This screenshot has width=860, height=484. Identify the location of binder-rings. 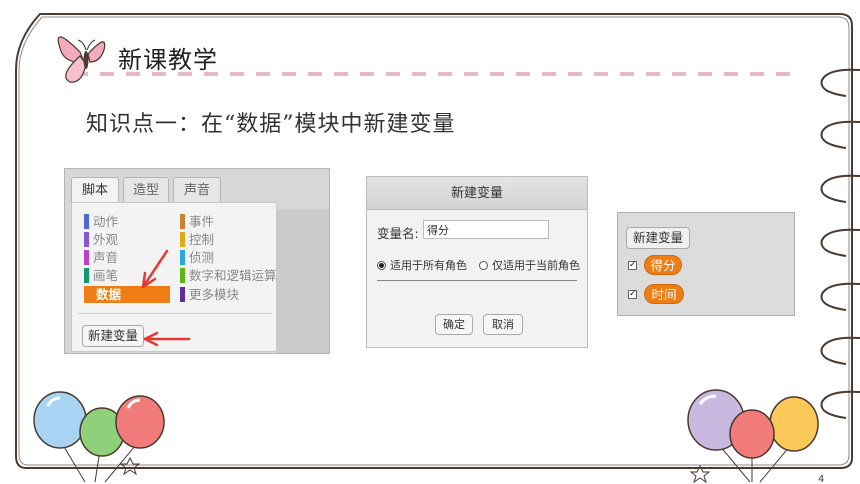
(840, 243).